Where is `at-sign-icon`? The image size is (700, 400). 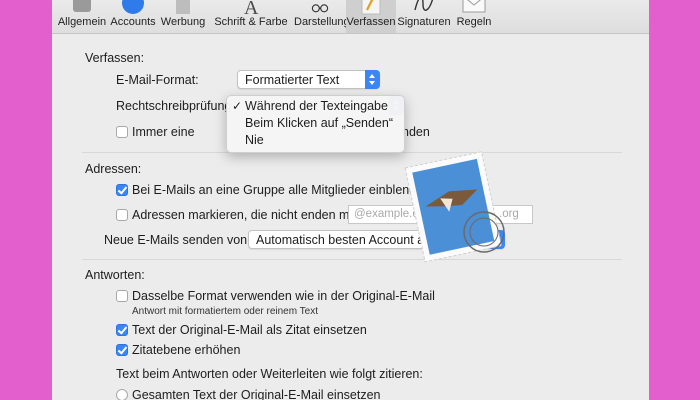 at-sign-icon is located at coordinates (133, 7).